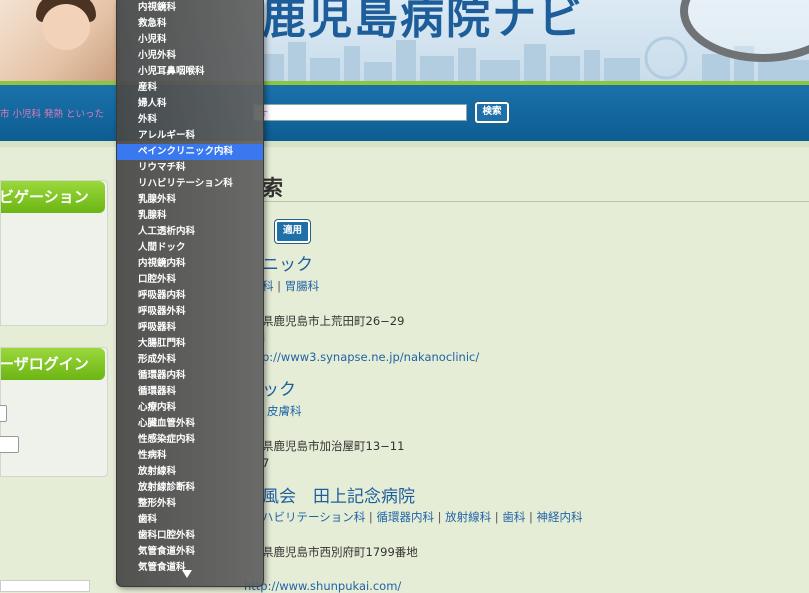  I want to click on dropdown-option: 小児科, so click(190, 40).